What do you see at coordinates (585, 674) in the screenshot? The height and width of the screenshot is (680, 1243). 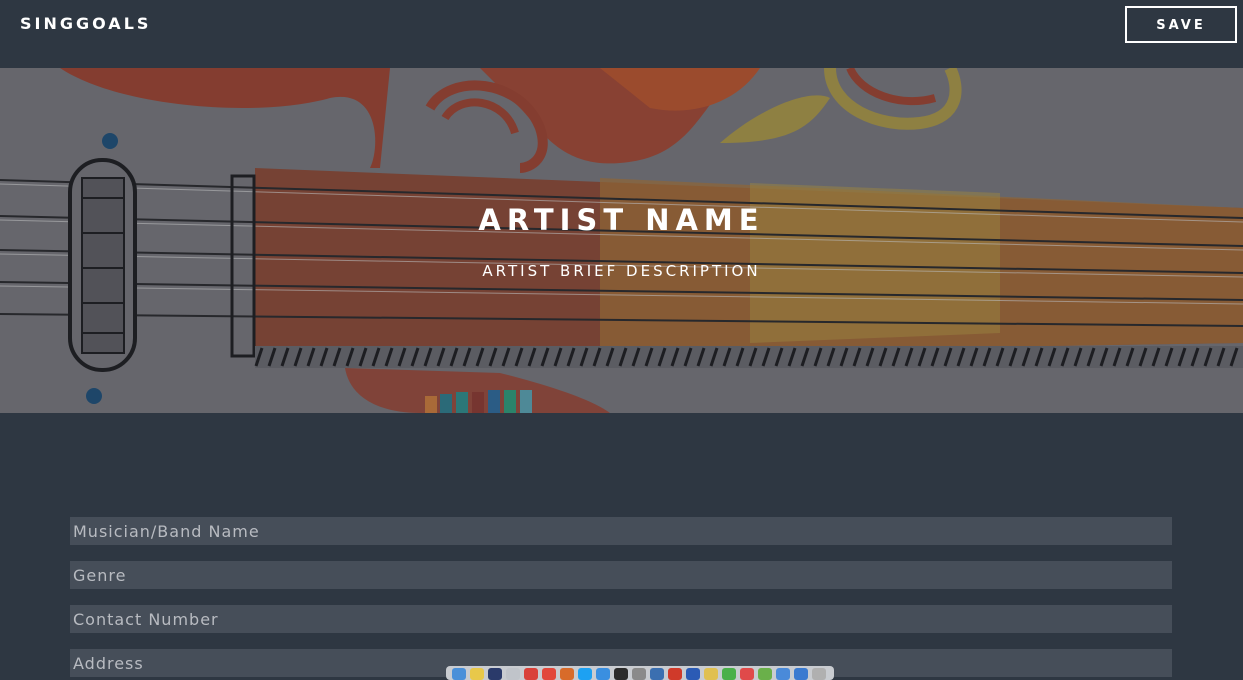 I see `skype-icon` at bounding box center [585, 674].